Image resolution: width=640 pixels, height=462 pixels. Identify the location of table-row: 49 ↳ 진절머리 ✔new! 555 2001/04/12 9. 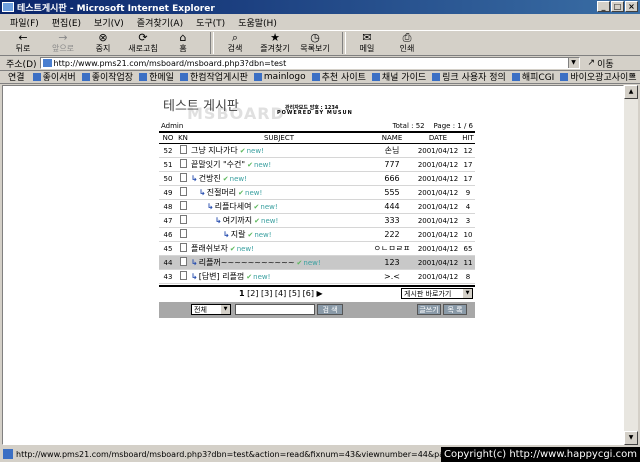
(317, 193).